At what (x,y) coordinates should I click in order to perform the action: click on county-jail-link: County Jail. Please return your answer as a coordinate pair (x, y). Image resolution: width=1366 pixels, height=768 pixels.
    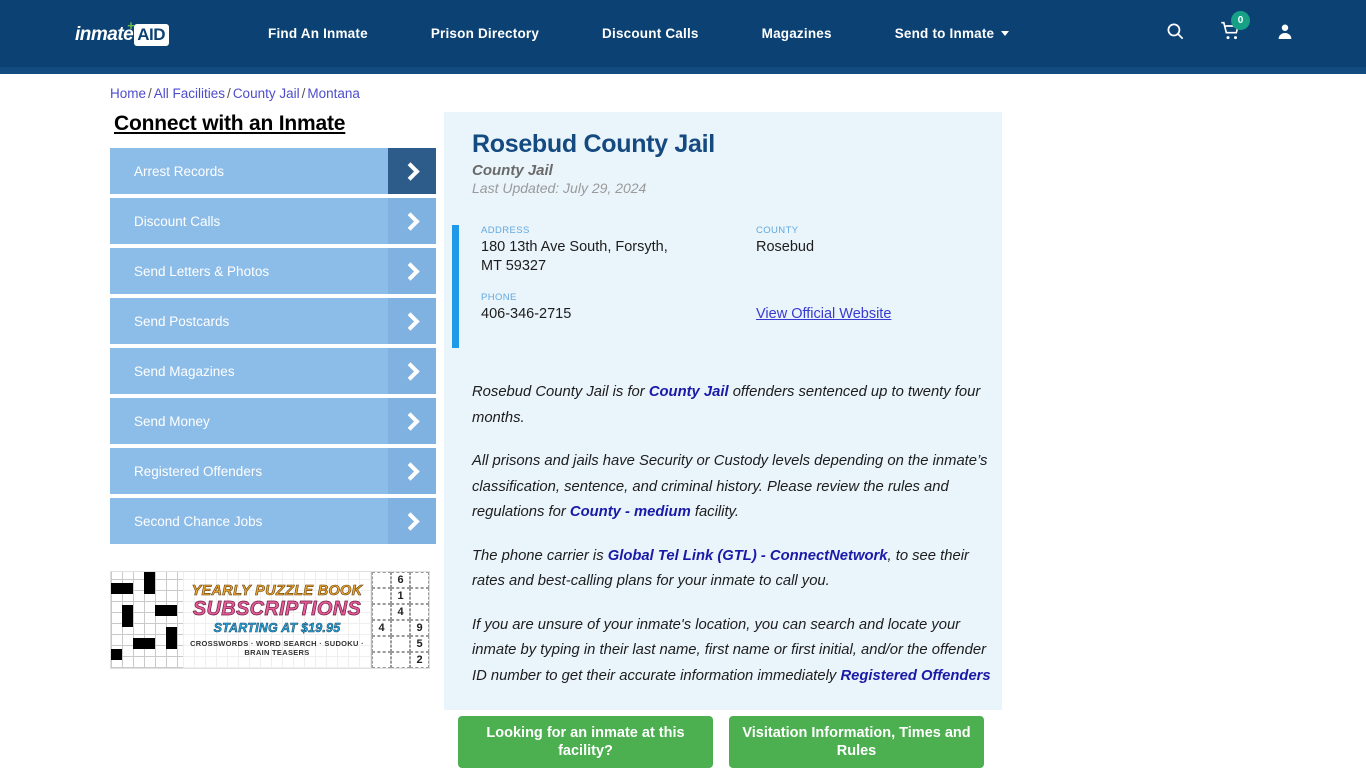
    Looking at the image, I should click on (689, 392).